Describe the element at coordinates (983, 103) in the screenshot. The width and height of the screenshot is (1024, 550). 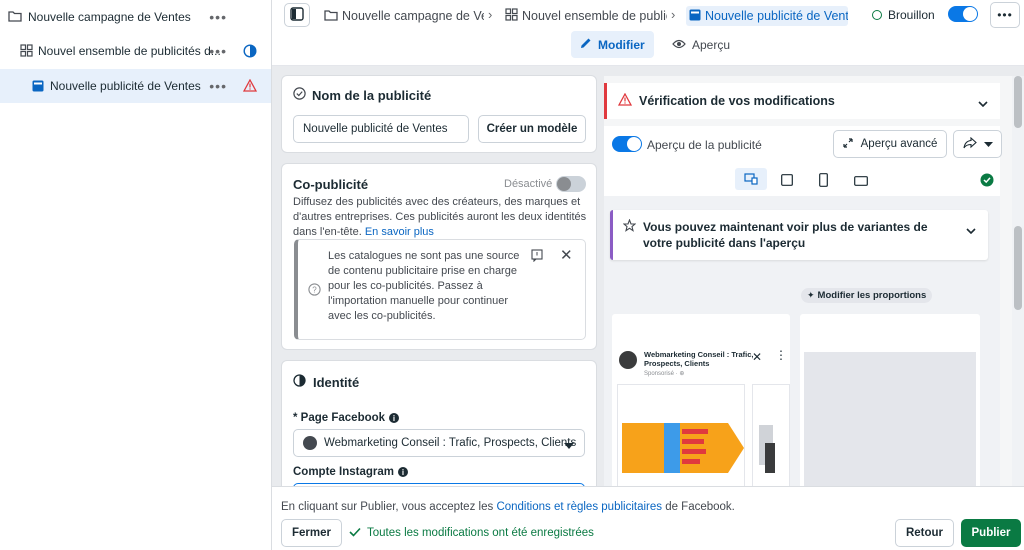
I see `chevron-down-icon` at that location.